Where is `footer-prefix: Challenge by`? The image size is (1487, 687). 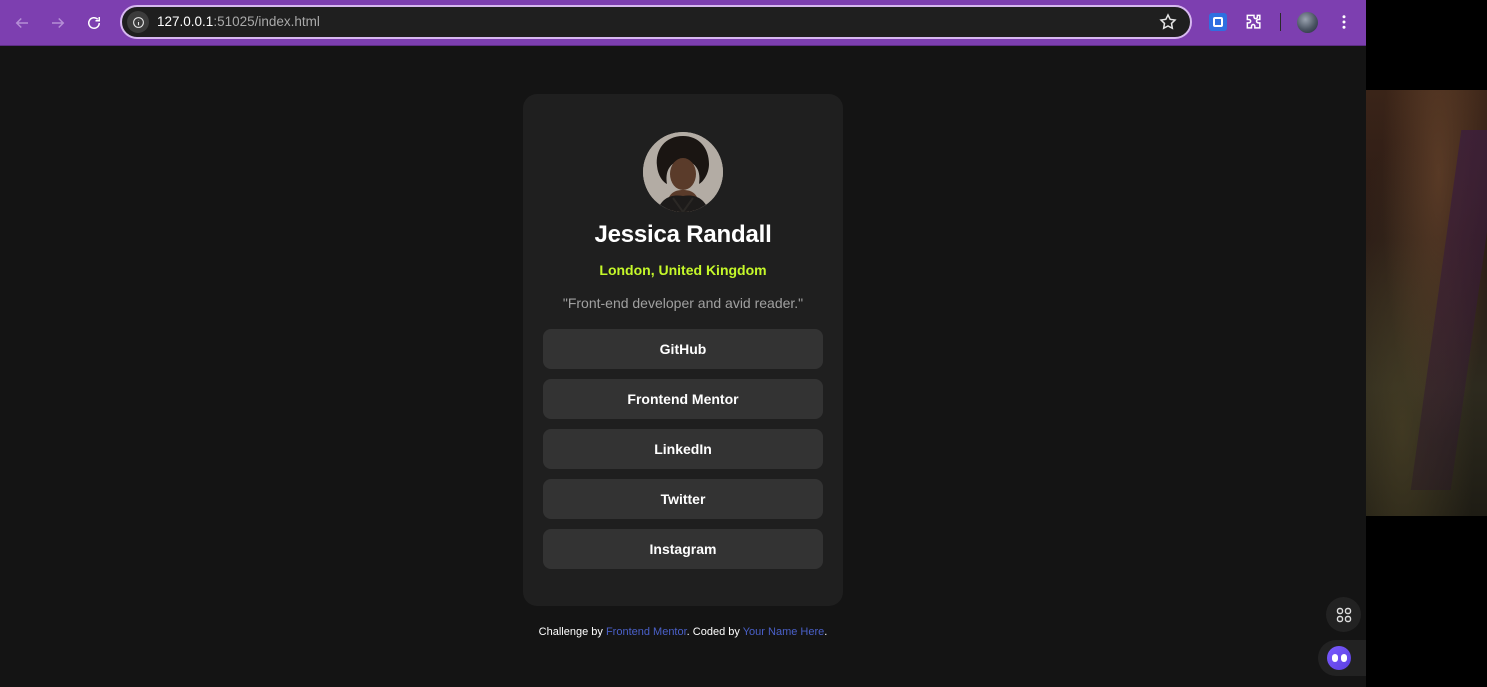
footer-prefix: Challenge by is located at coordinates (572, 632).